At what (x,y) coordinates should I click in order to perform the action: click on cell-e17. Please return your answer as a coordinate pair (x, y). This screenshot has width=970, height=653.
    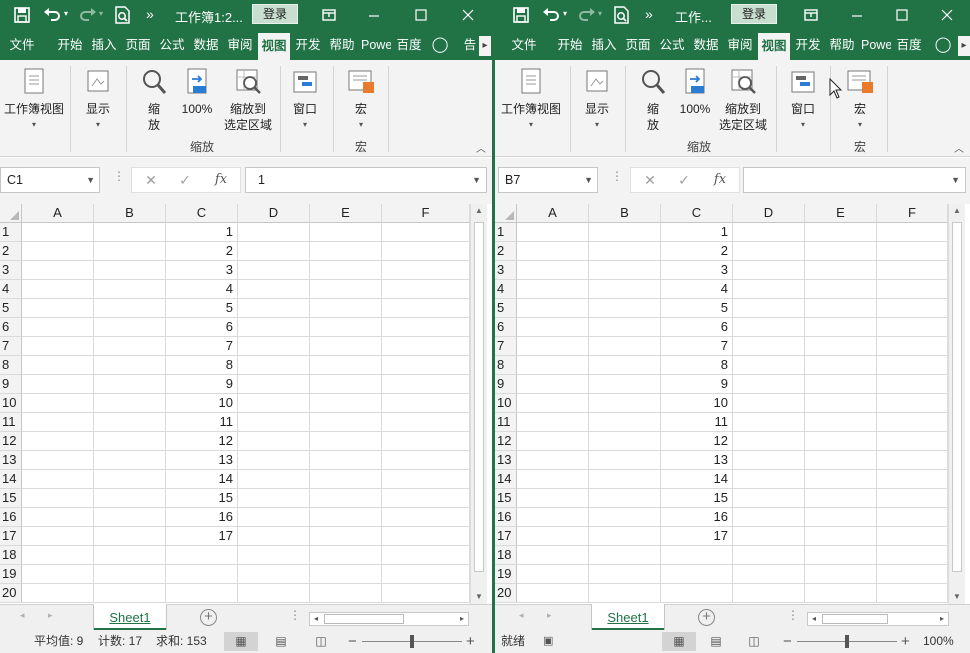
    Looking at the image, I should click on (346, 536).